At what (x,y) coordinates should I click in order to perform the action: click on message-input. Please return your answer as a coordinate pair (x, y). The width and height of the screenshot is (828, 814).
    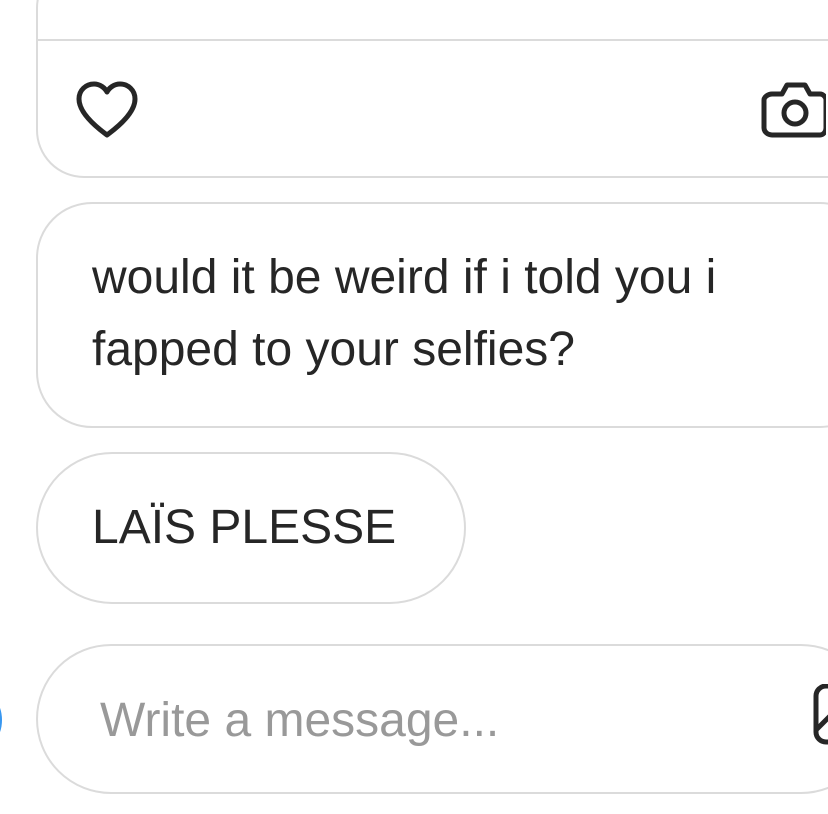
    Looking at the image, I should click on (440, 720).